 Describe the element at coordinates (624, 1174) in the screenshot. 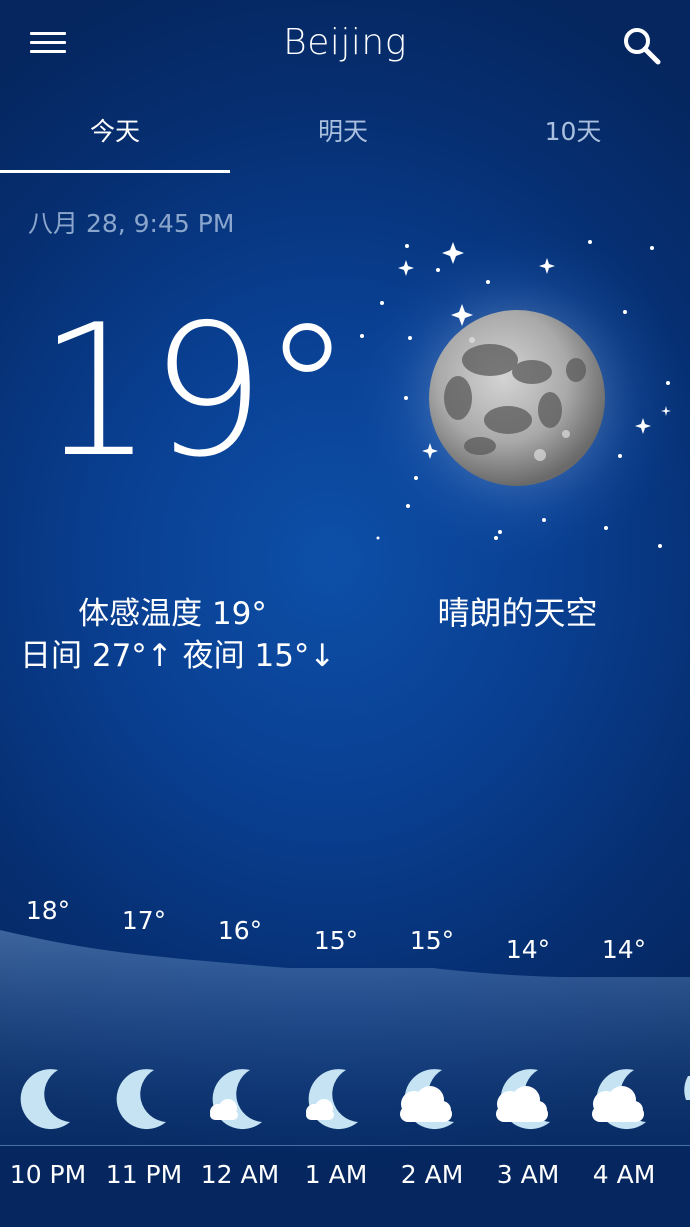

I see `hour-label: 4 AM` at that location.